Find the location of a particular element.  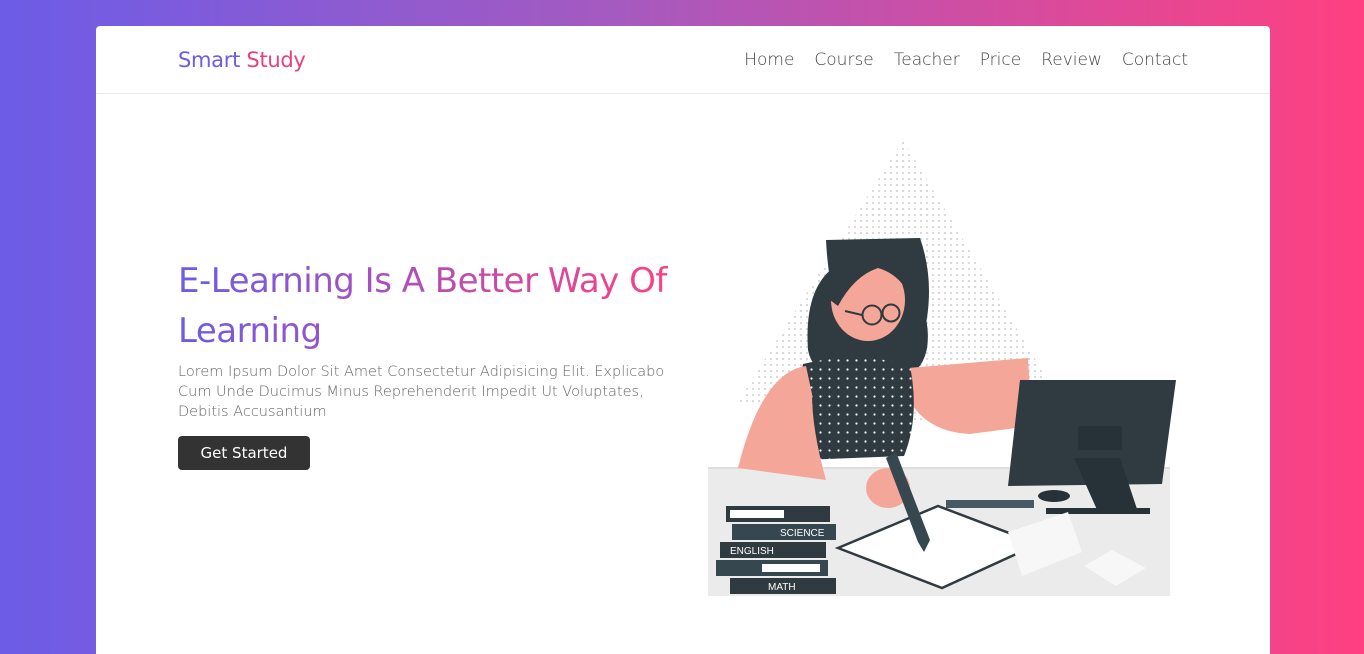

nav-review: Review is located at coordinates (1071, 60).